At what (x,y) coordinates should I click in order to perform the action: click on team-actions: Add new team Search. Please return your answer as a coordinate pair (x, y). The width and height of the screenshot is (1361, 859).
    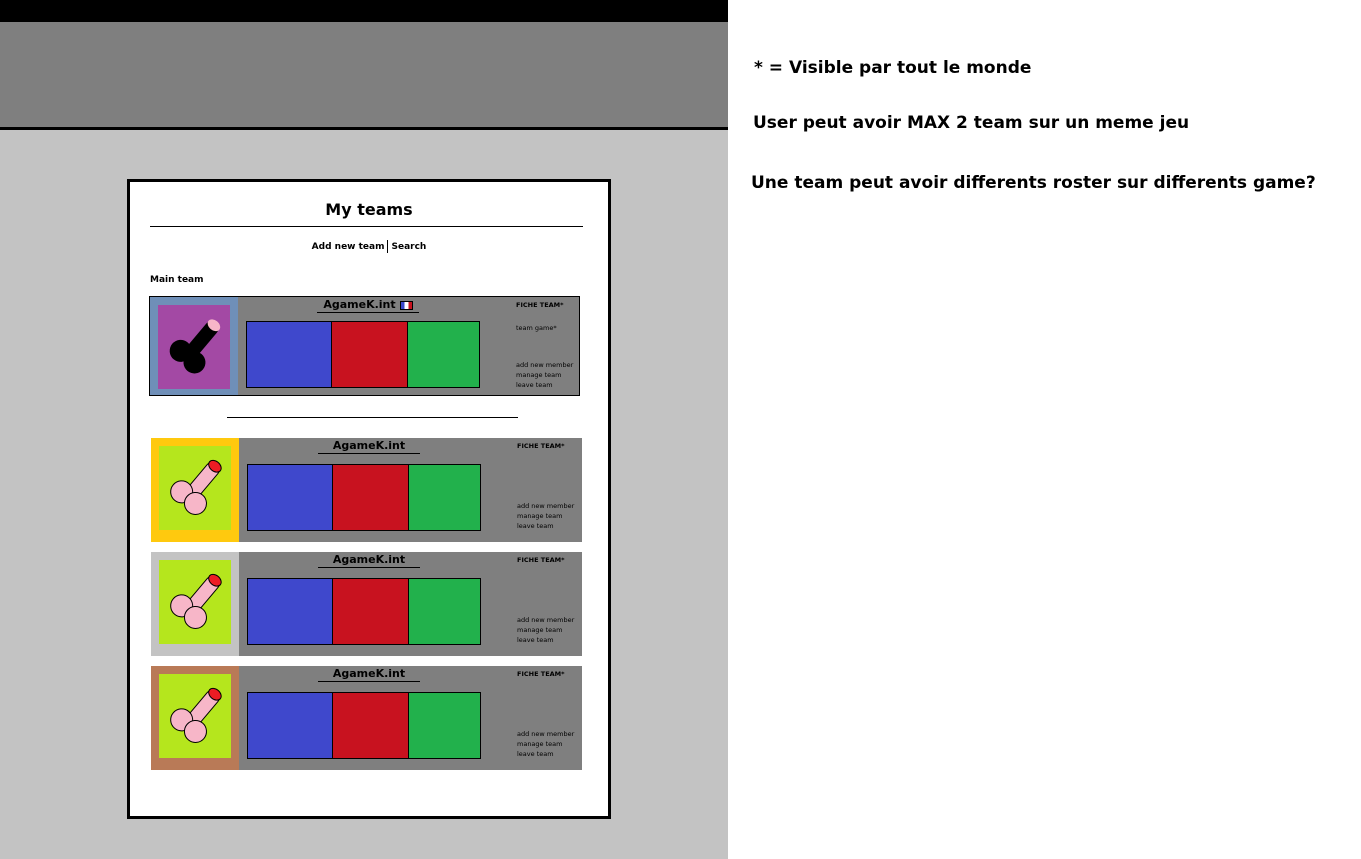
    Looking at the image, I should click on (369, 246).